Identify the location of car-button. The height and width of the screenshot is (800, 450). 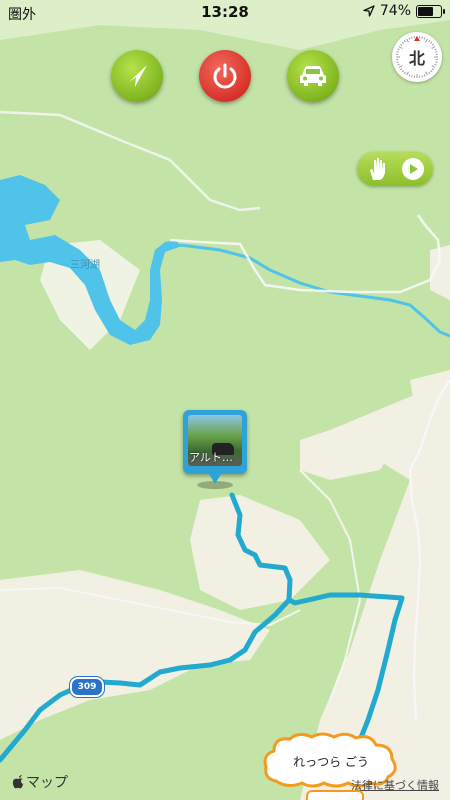
(313, 76).